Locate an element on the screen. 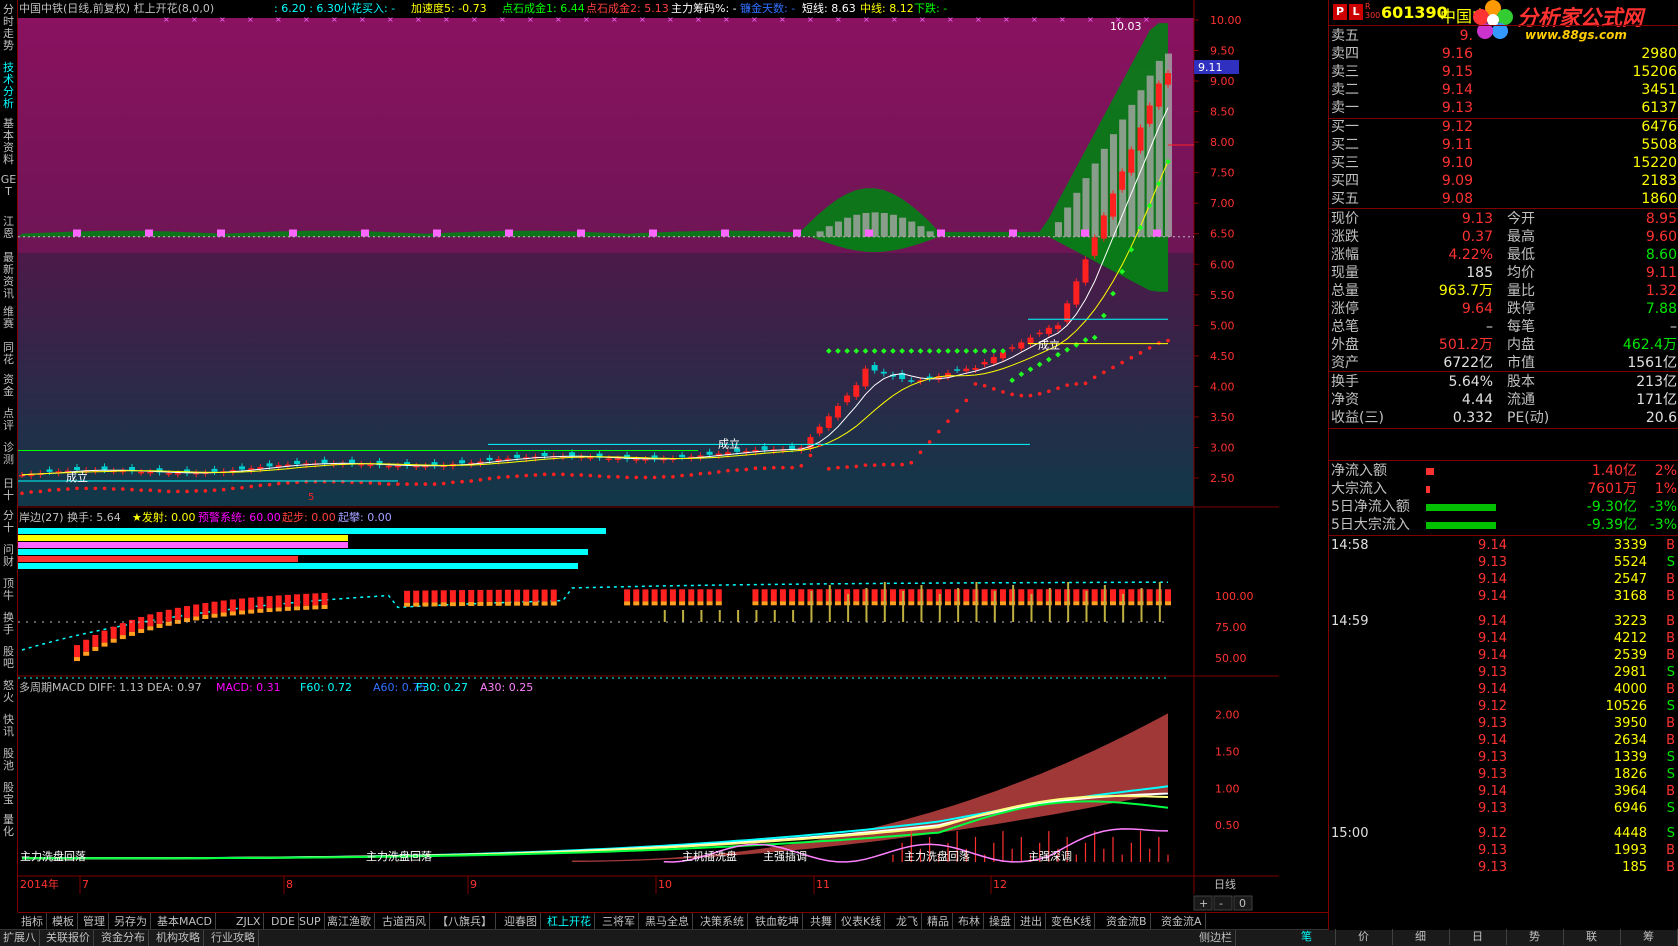  left-nav-item: 日十 is located at coordinates (8, 490).